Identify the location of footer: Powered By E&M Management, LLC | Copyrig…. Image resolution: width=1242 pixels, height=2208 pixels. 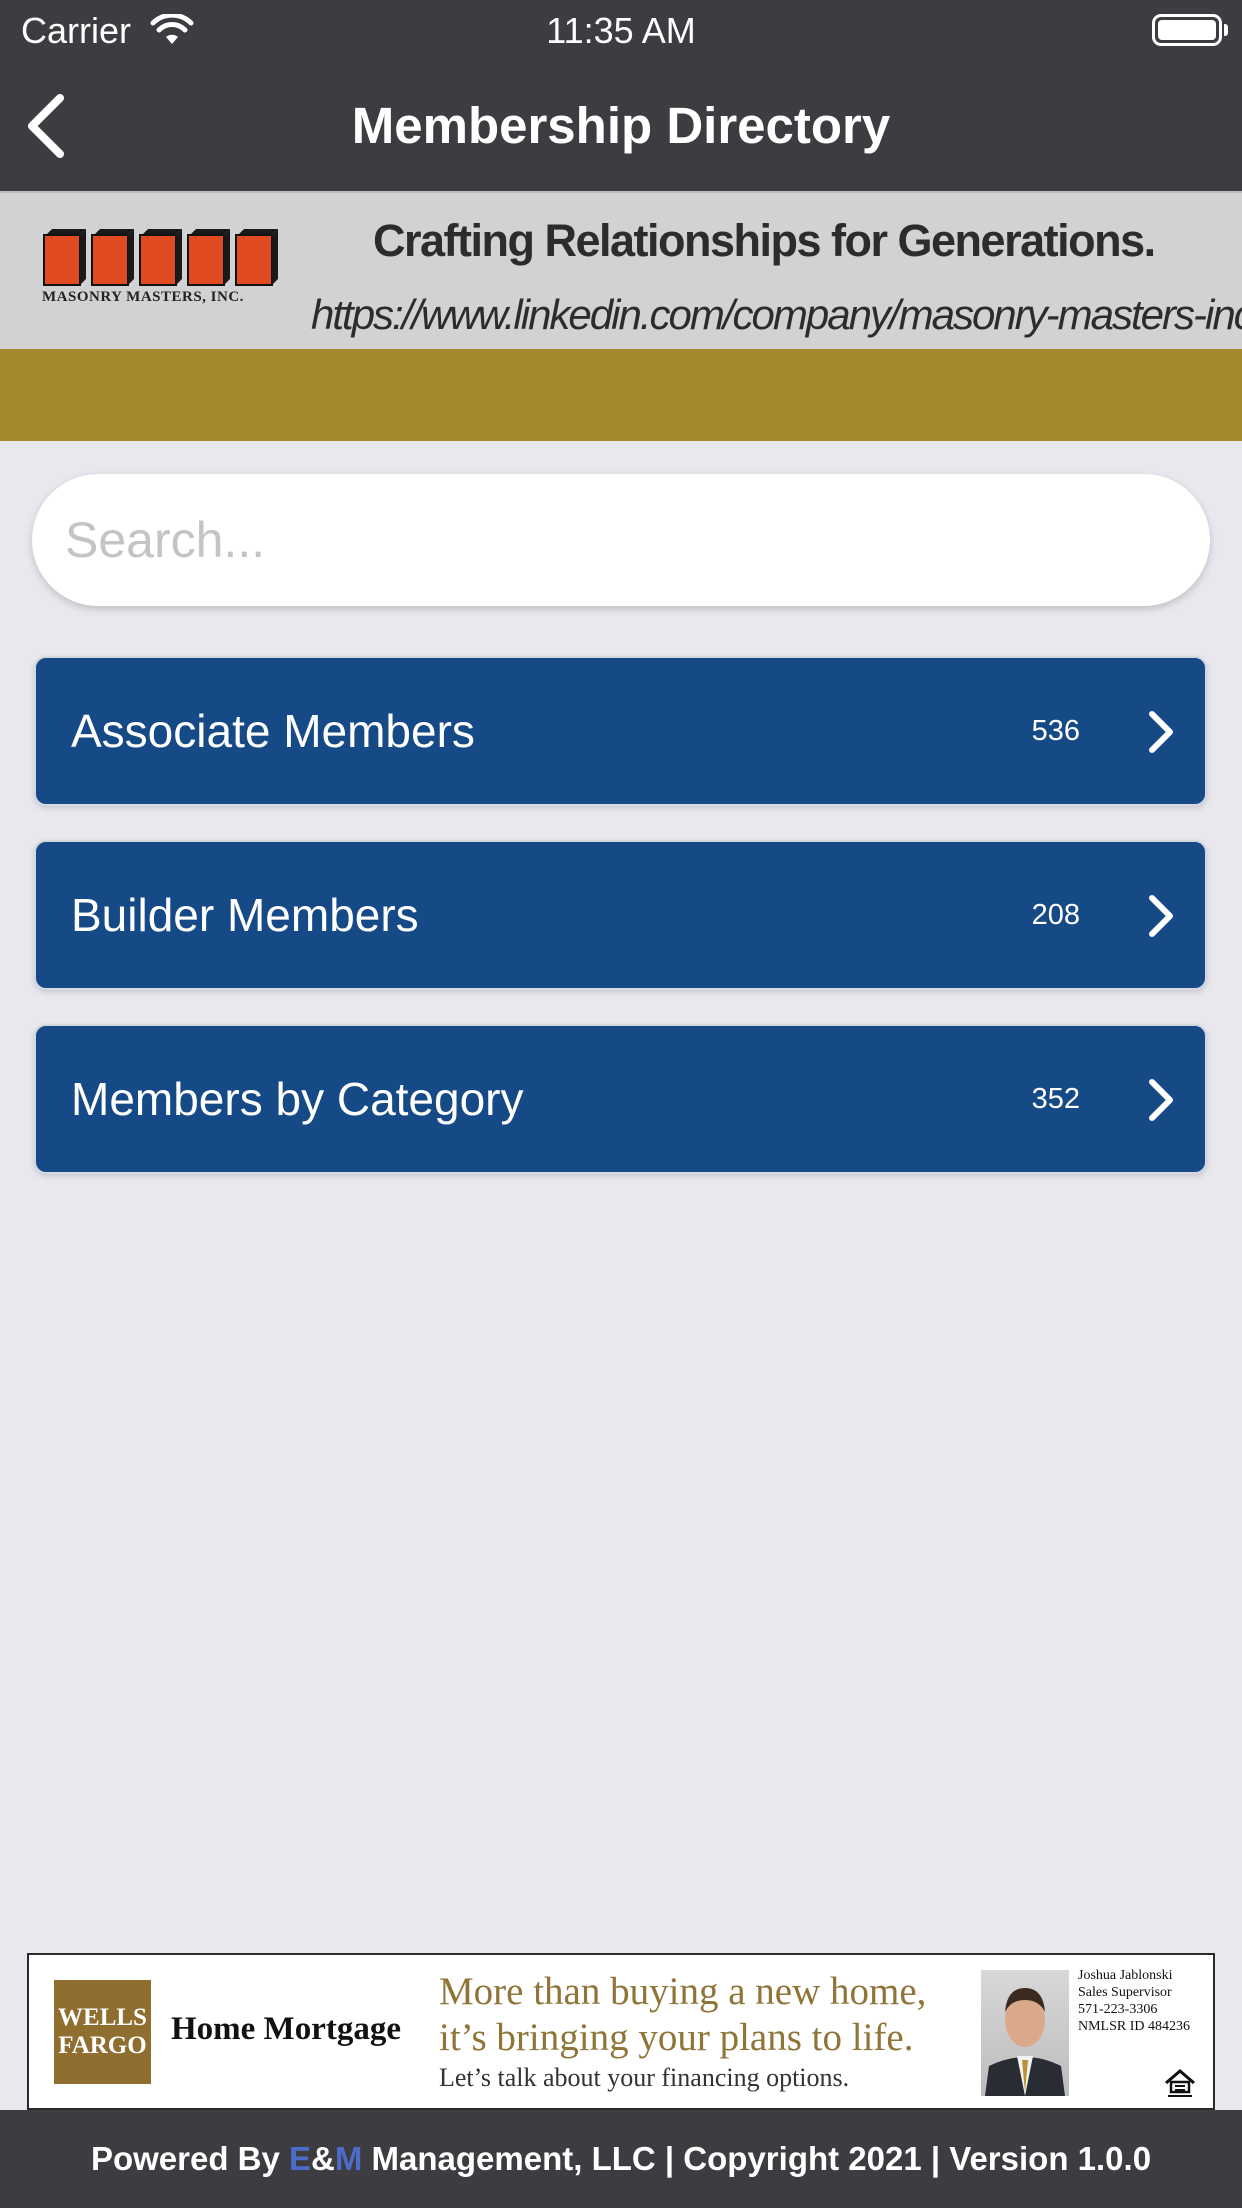
(621, 2159).